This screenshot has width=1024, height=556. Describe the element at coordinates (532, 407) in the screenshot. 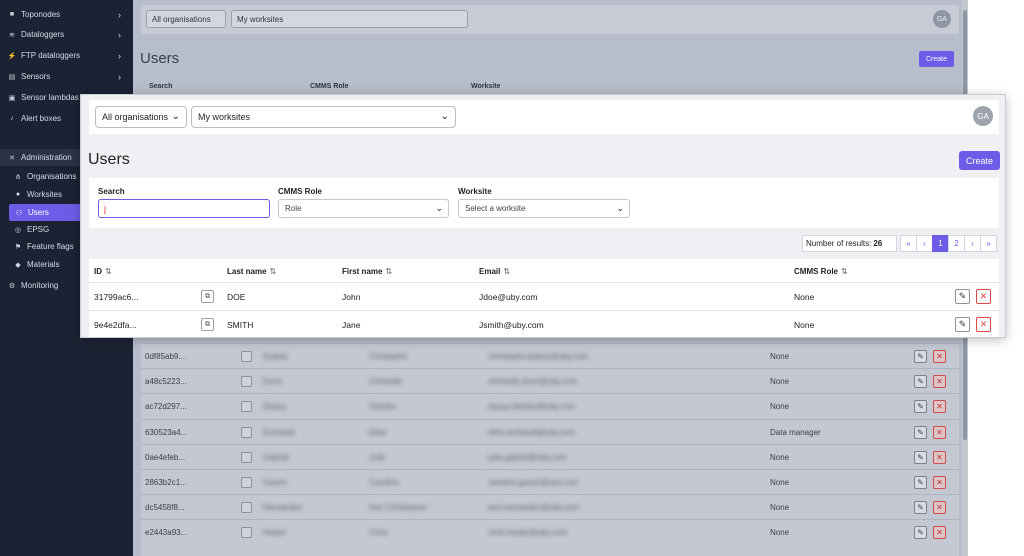

I see `bg-user-email: dupuy.damien@uby.com` at that location.